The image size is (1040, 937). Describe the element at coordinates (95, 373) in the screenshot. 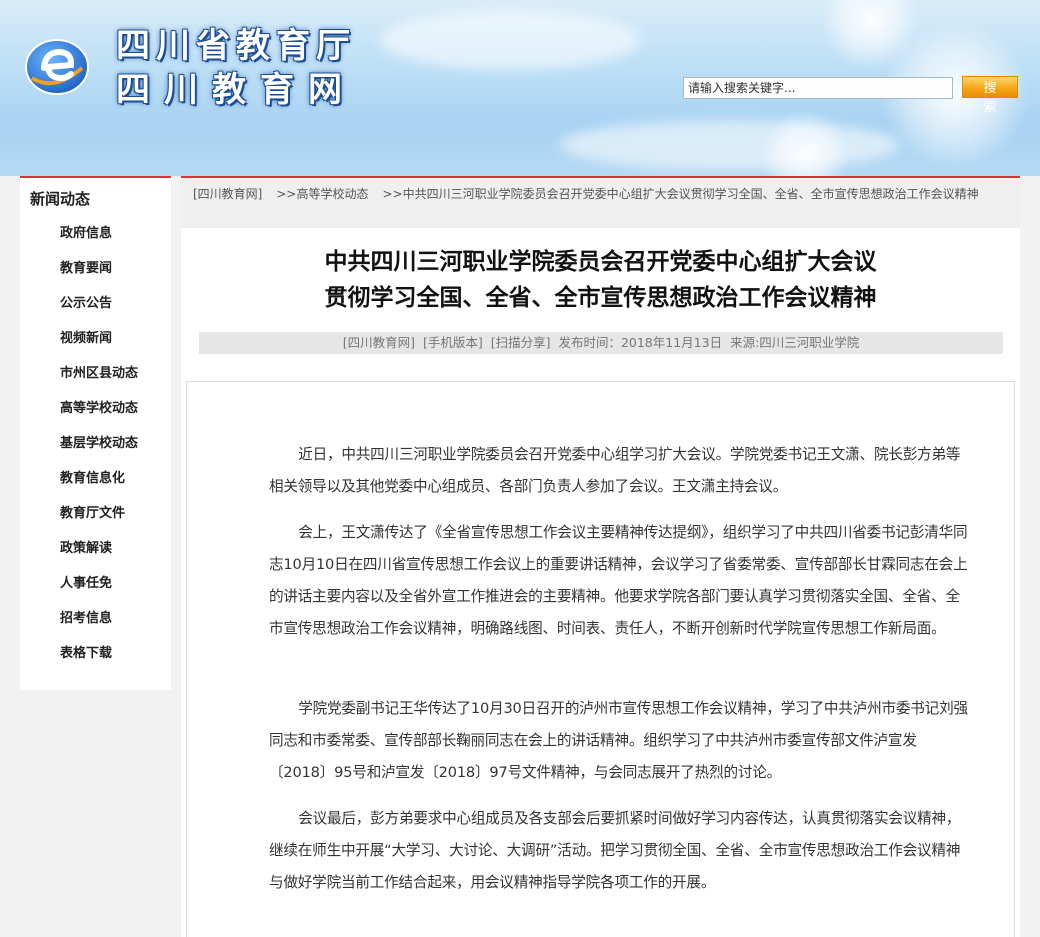

I see `sidebar-item-city-county-news: 市州区县动态` at that location.